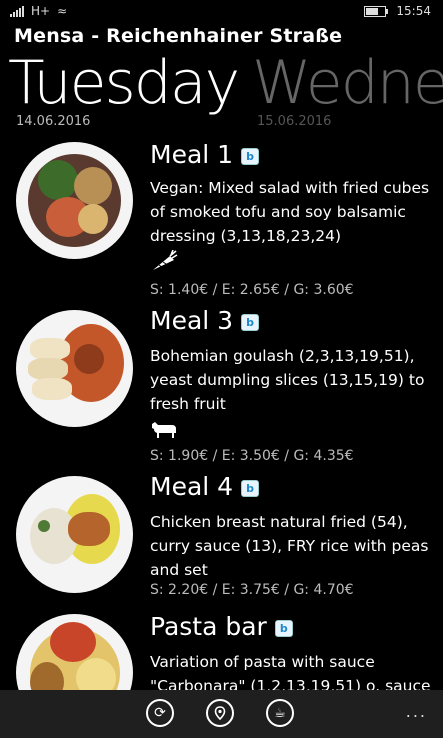  What do you see at coordinates (165, 260) in the screenshot?
I see `carrot-icon` at bounding box center [165, 260].